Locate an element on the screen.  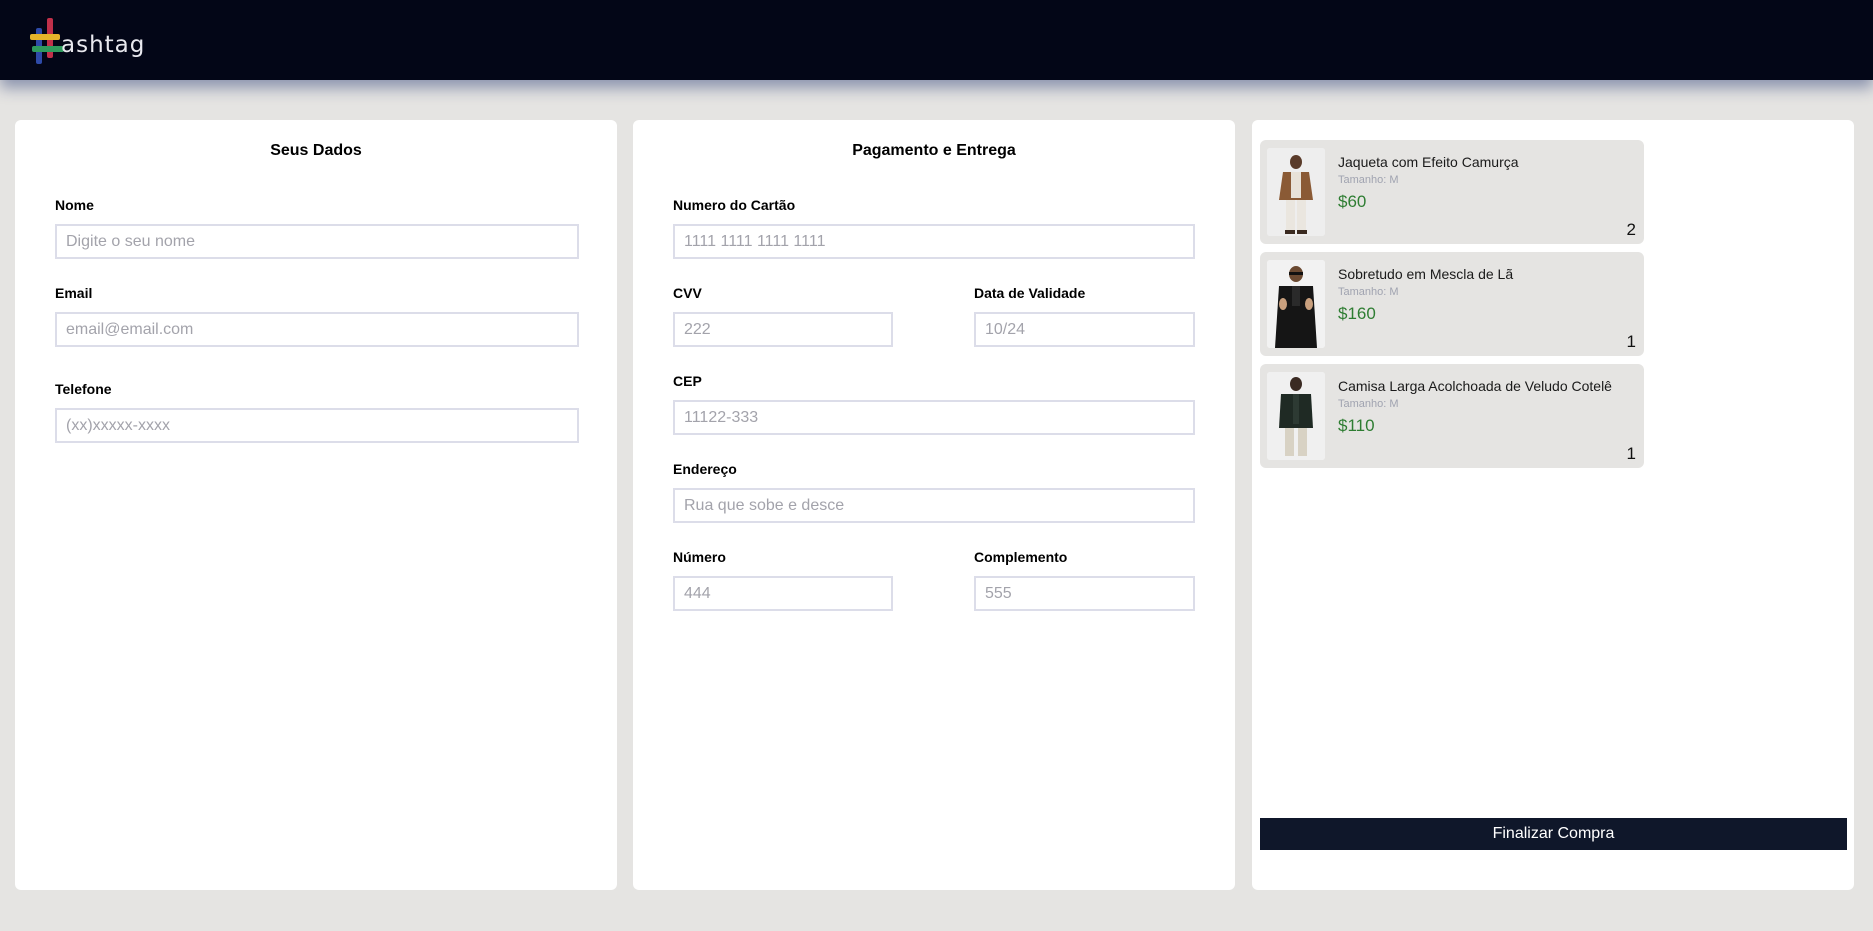
logo-text: ashtag is located at coordinates (103, 45).